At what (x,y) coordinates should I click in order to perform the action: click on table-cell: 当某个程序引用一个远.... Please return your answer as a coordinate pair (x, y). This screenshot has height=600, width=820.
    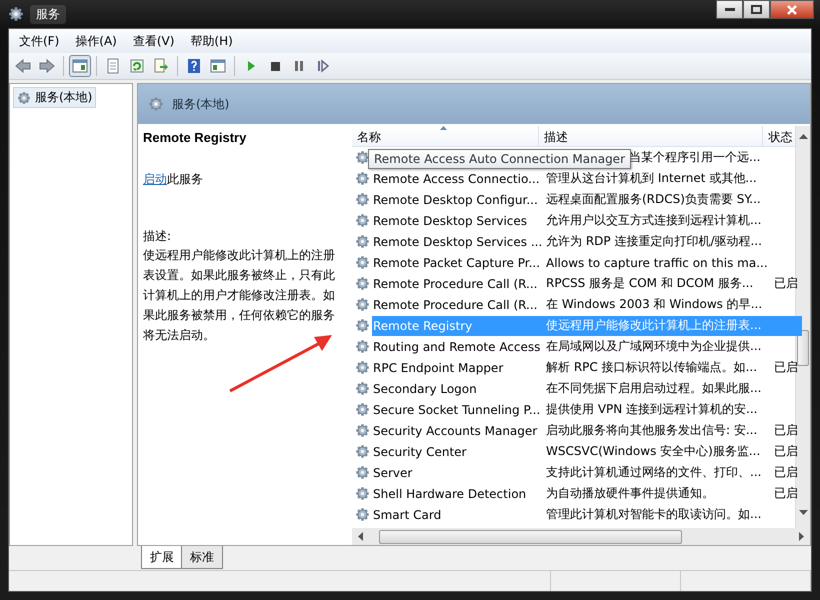
    Looking at the image, I should click on (694, 157).